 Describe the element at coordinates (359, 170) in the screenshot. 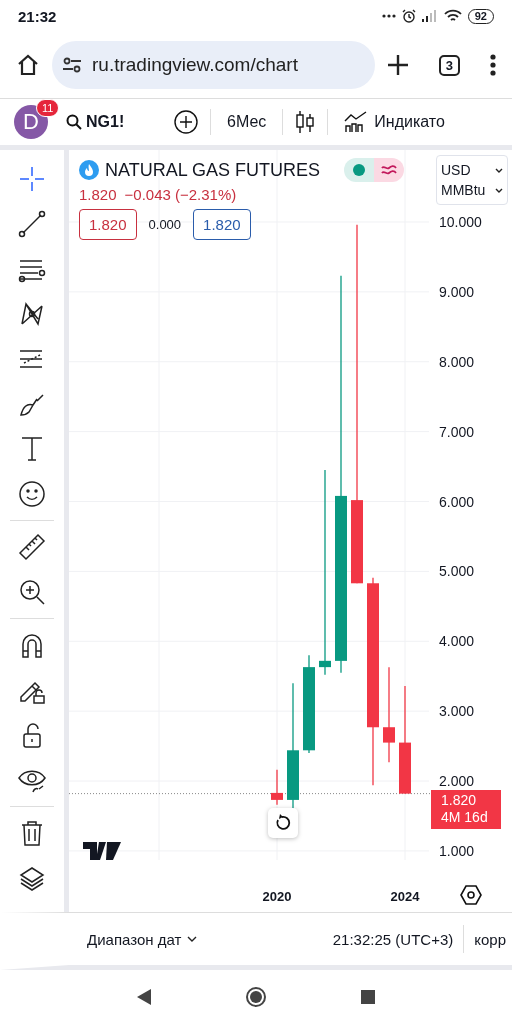

I see `market-open-indicator` at that location.